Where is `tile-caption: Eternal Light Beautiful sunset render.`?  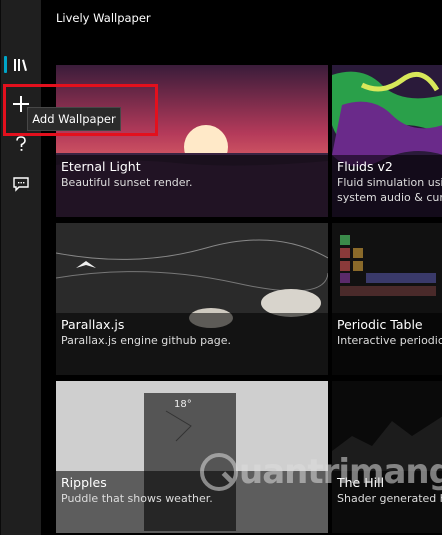 tile-caption: Eternal Light Beautiful sunset render. is located at coordinates (192, 186).